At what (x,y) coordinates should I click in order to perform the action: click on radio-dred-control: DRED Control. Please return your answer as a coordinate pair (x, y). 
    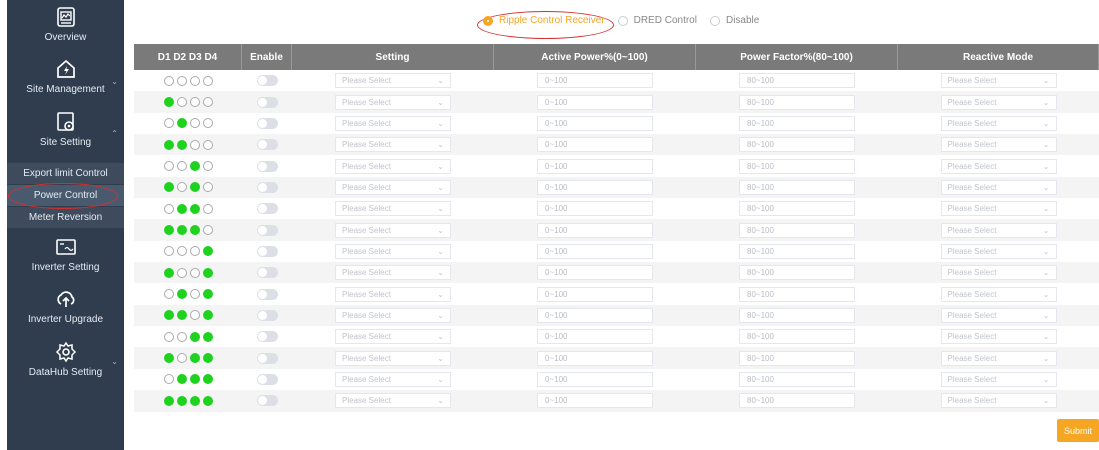
    Looking at the image, I should click on (657, 20).